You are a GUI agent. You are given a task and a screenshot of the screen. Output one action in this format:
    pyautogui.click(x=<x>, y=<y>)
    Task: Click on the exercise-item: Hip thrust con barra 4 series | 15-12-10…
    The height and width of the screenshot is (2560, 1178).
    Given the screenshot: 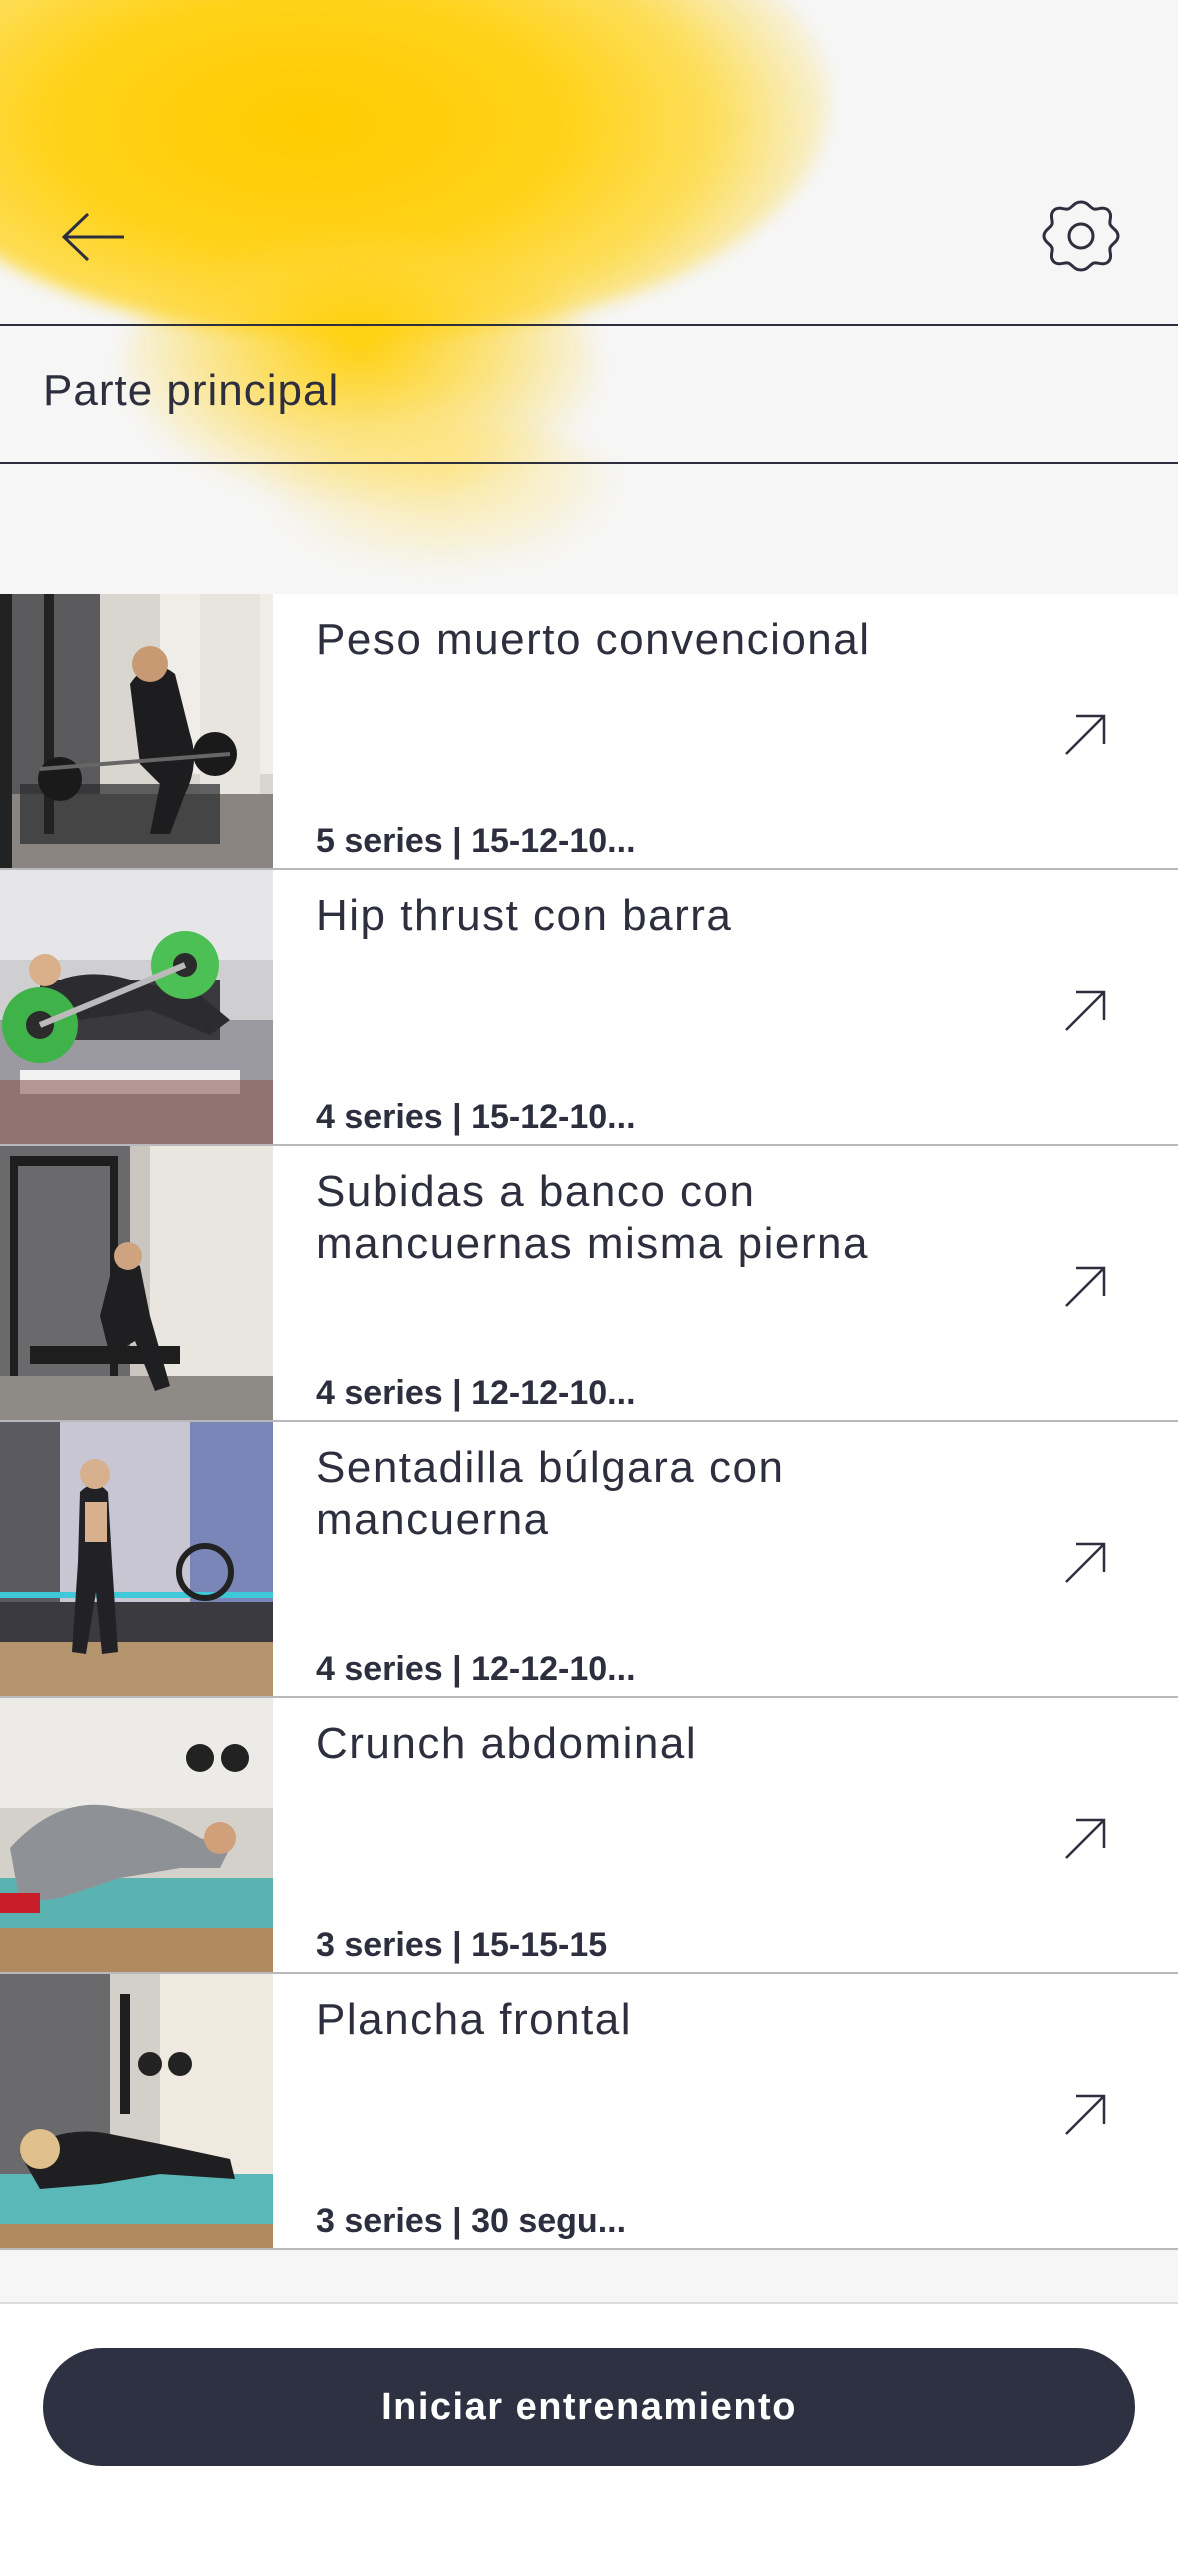 What is the action you would take?
    pyautogui.click(x=589, y=1008)
    